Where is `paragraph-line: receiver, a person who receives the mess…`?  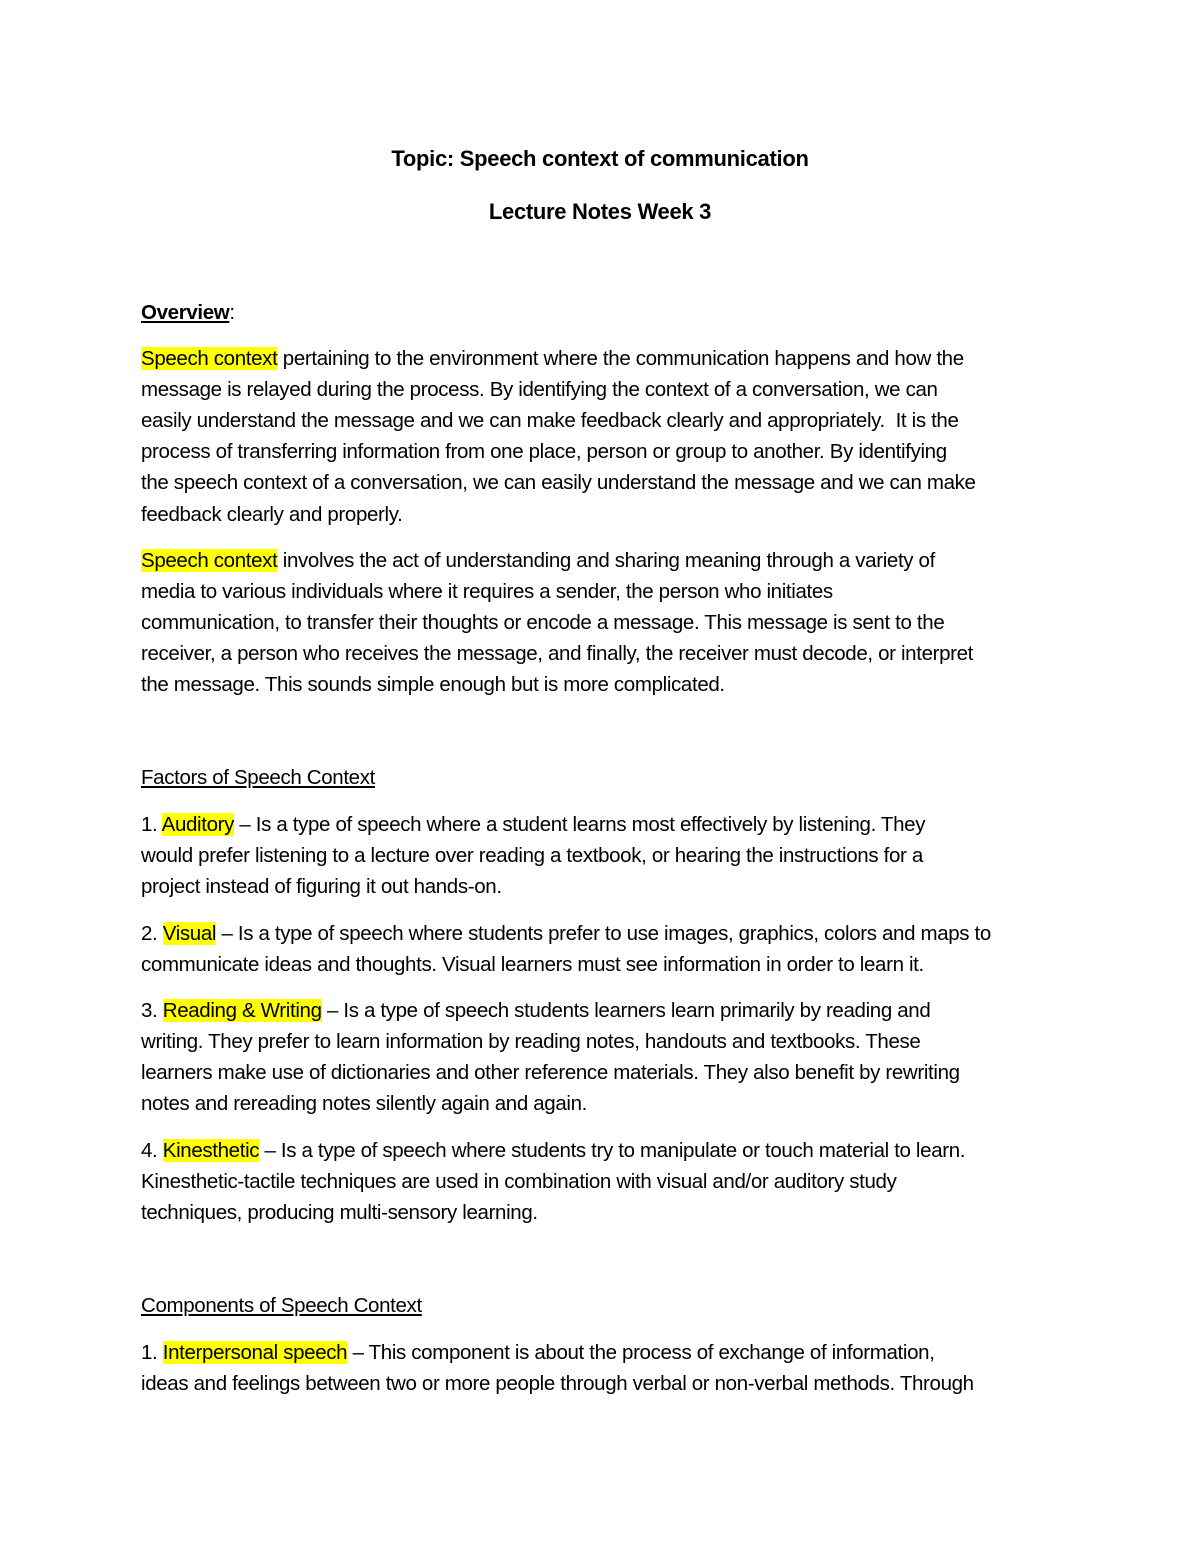
paragraph-line: receiver, a person who receives the mess… is located at coordinates (557, 653).